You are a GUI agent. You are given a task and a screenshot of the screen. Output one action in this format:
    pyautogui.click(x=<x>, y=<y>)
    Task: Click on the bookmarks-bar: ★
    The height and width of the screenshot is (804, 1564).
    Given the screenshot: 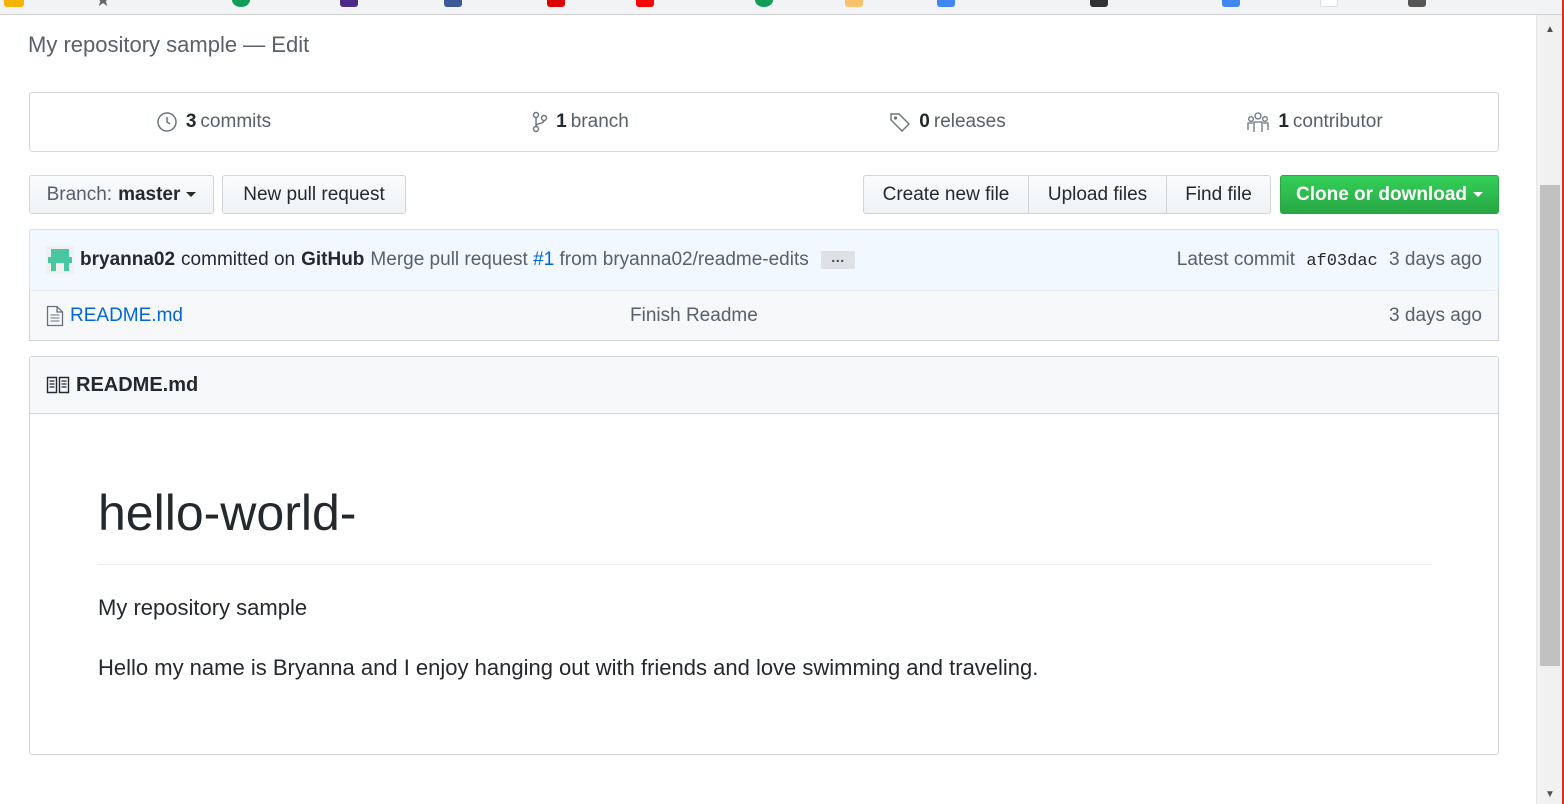 What is the action you would take?
    pyautogui.click(x=782, y=7)
    